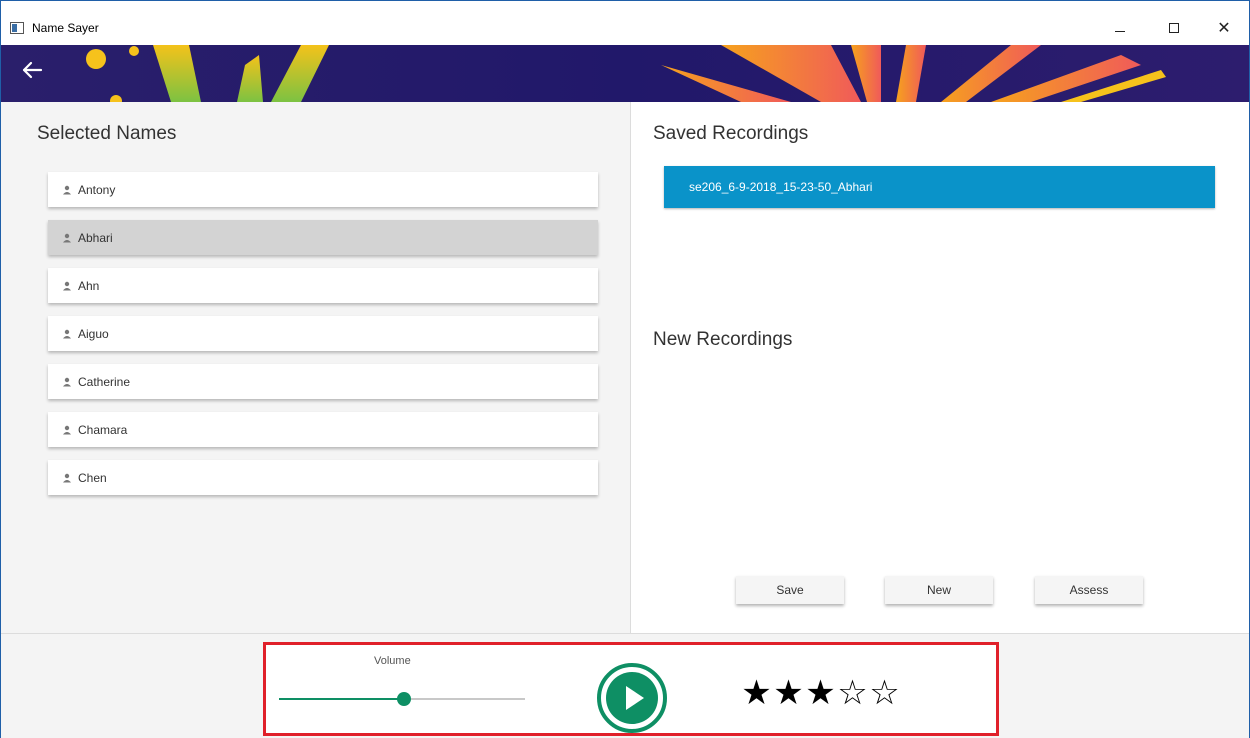  I want to click on name-list-item: Aiguo, so click(323, 333).